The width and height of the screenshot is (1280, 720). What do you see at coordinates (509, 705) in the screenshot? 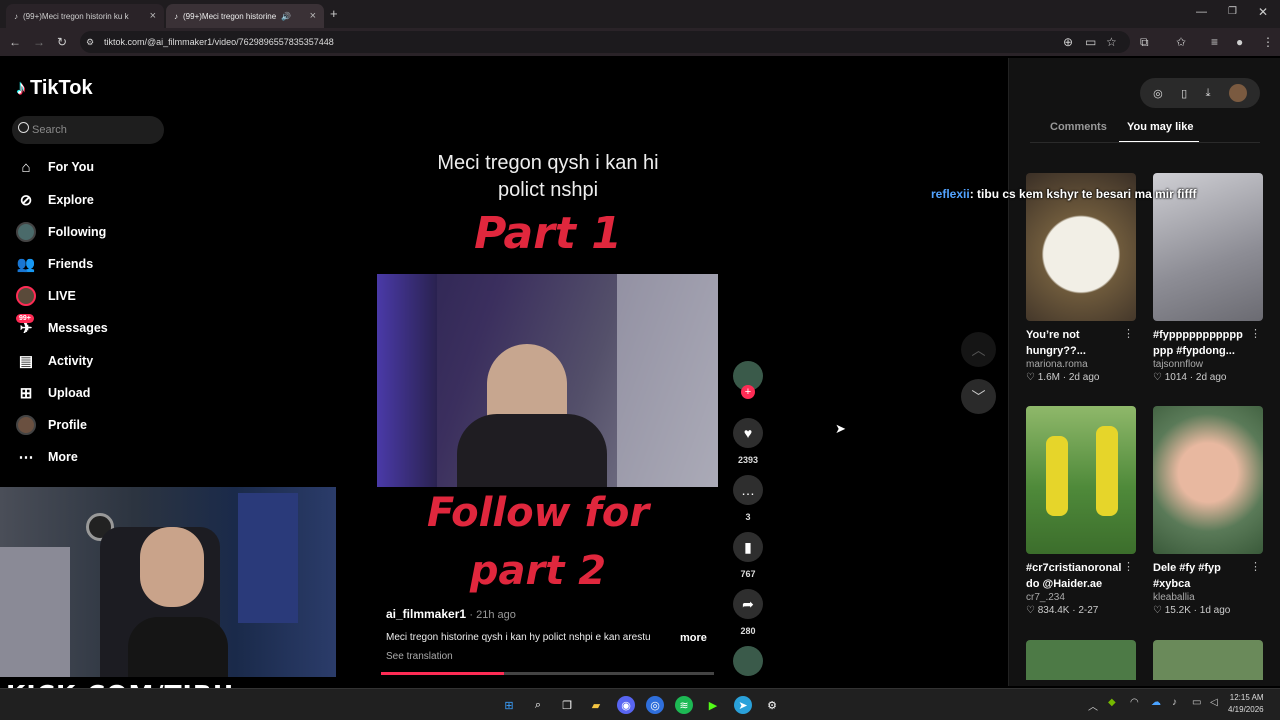
I see `windows-start-icon: ⊞` at bounding box center [509, 705].